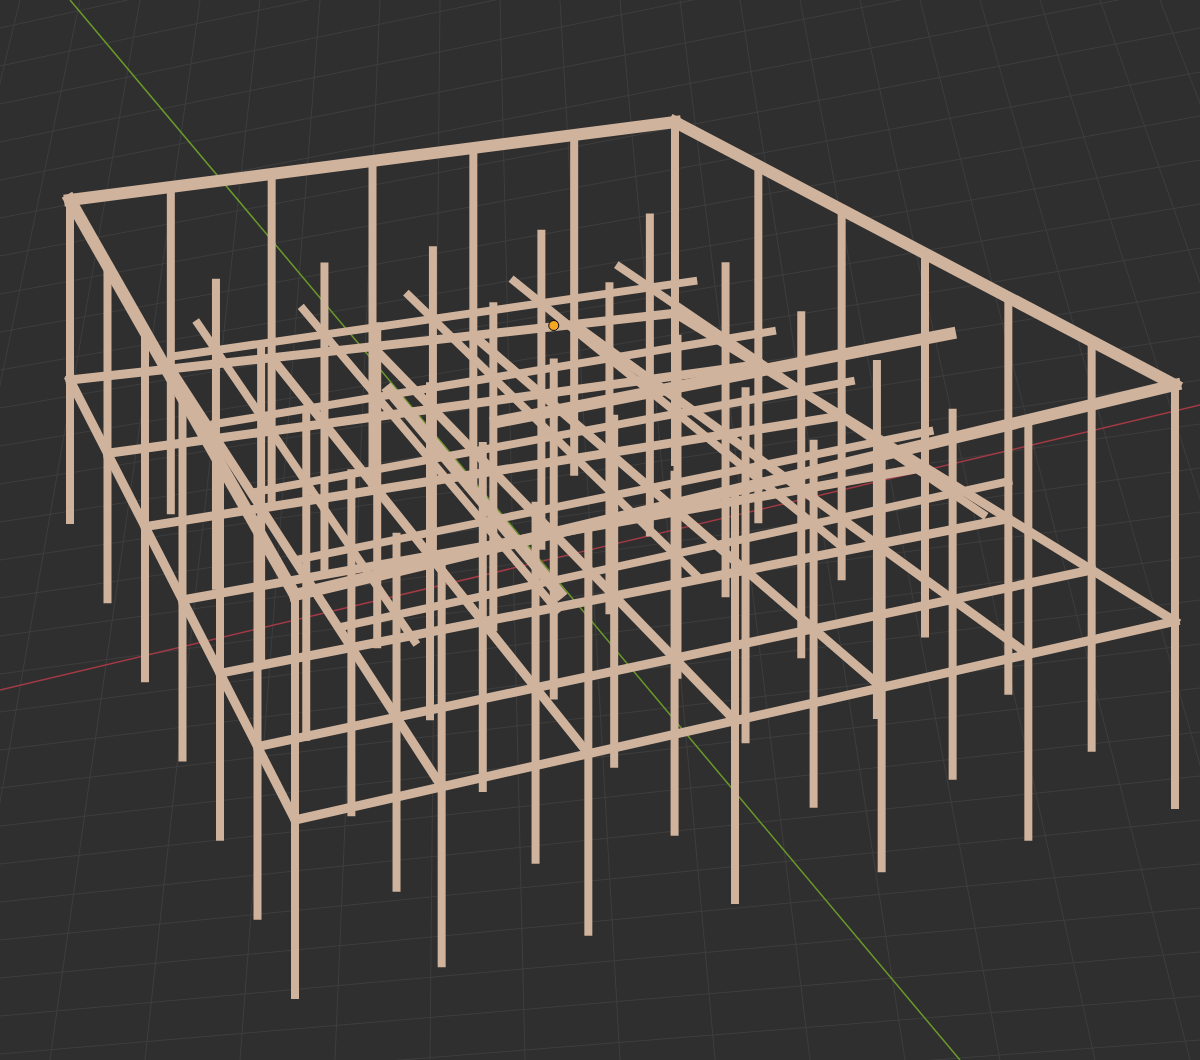 The width and height of the screenshot is (1200, 1060). What do you see at coordinates (554, 325) in the screenshot?
I see `object-origin-dot` at bounding box center [554, 325].